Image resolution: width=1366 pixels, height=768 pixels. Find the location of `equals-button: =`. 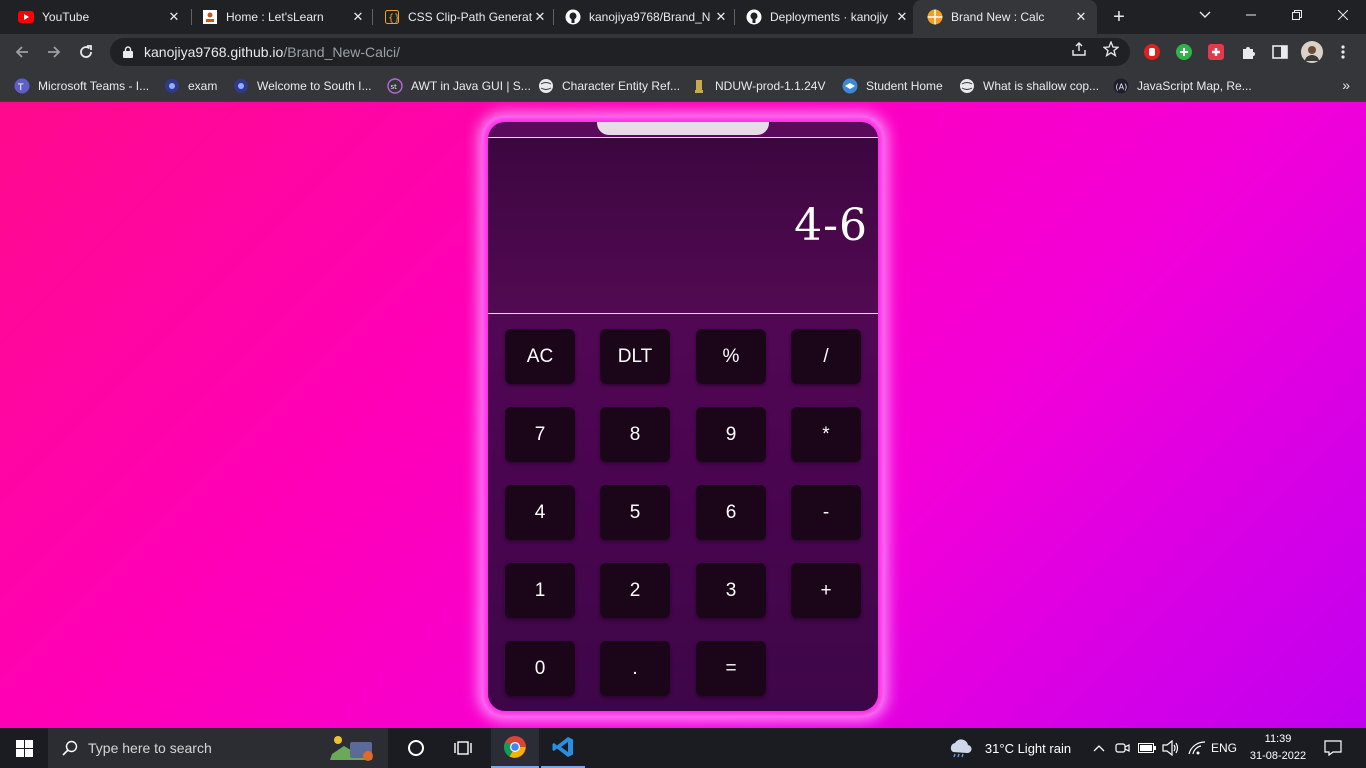

equals-button: = is located at coordinates (731, 668).